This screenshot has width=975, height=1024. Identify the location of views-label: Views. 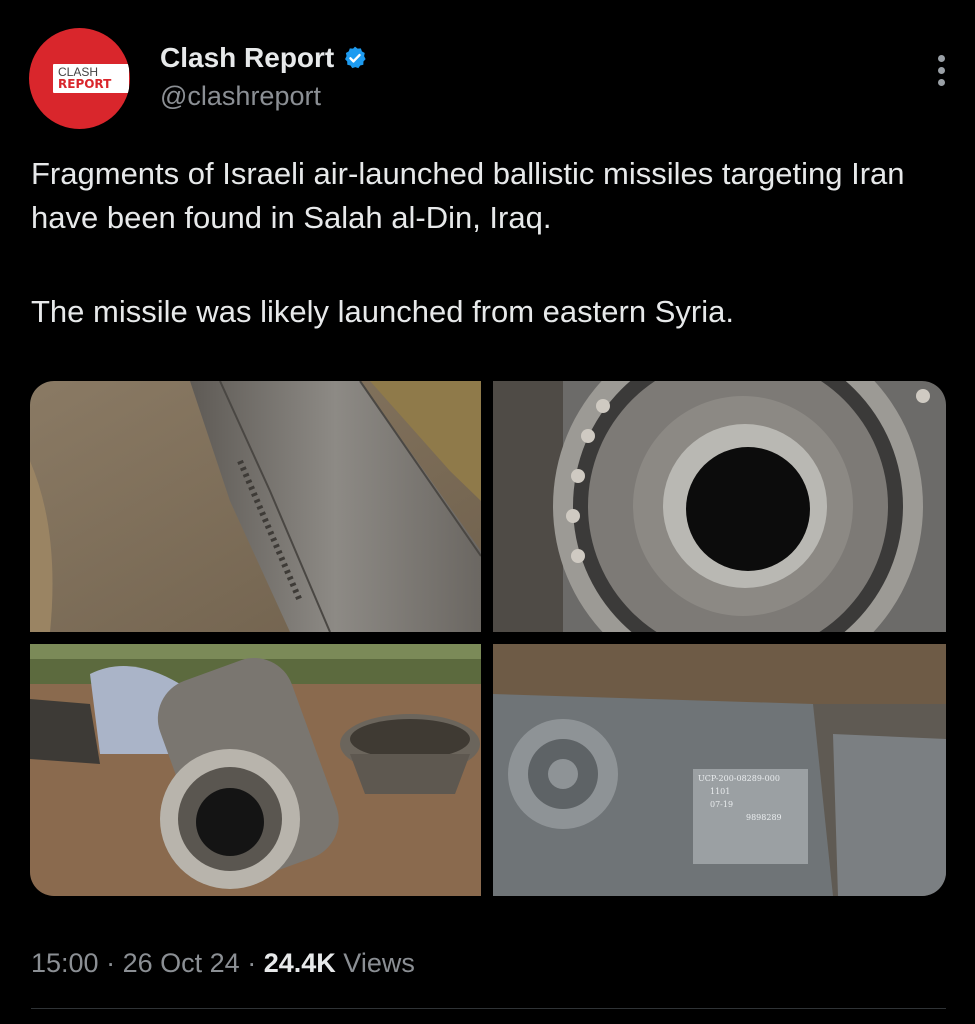
(379, 963).